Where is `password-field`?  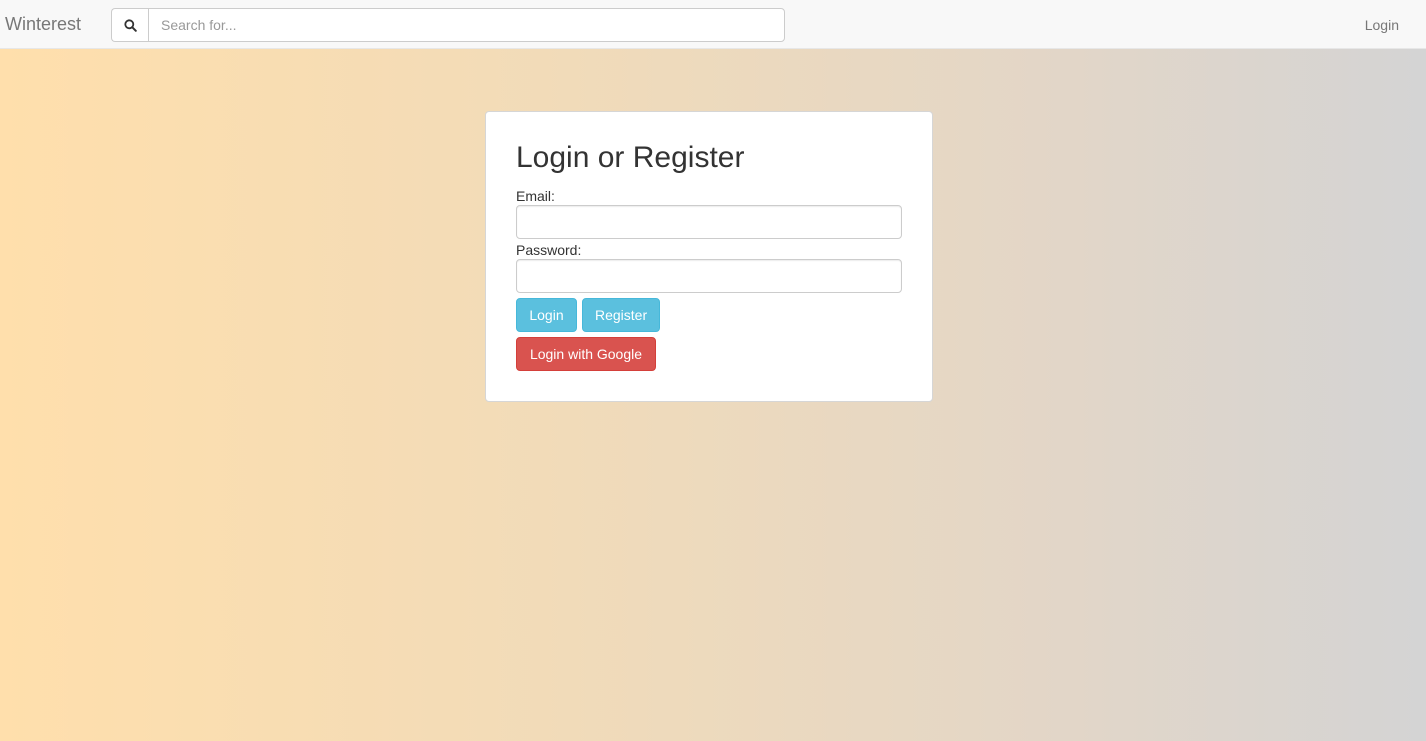
password-field is located at coordinates (709, 276).